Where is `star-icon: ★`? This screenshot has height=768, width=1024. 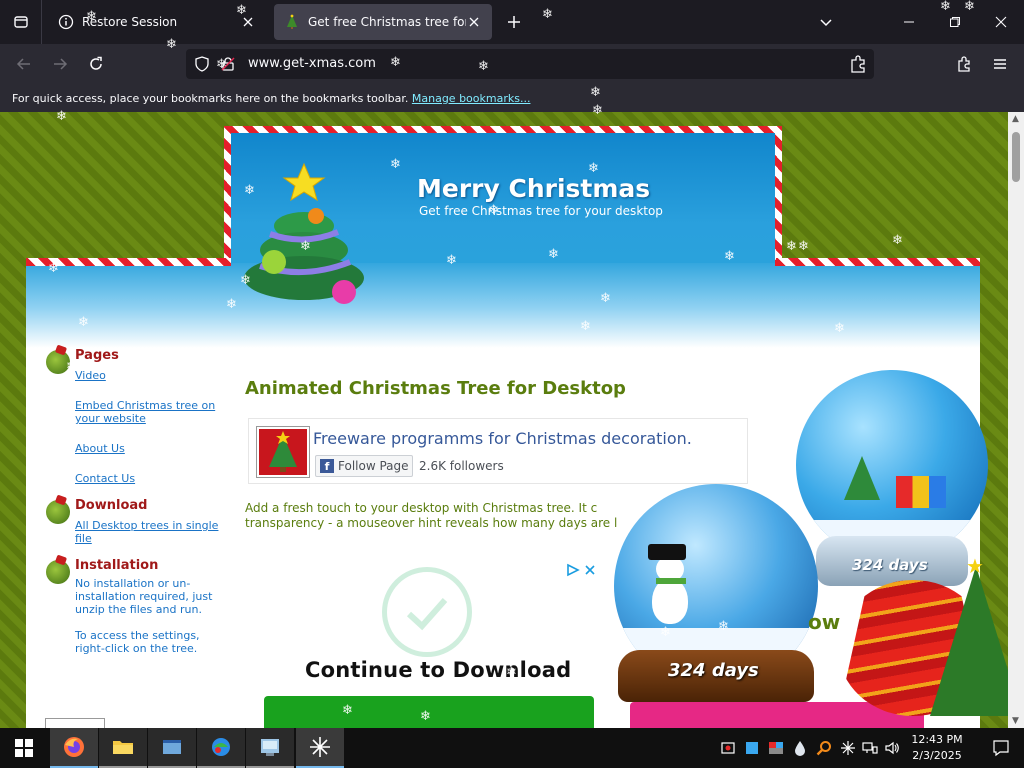 star-icon: ★ is located at coordinates (975, 566).